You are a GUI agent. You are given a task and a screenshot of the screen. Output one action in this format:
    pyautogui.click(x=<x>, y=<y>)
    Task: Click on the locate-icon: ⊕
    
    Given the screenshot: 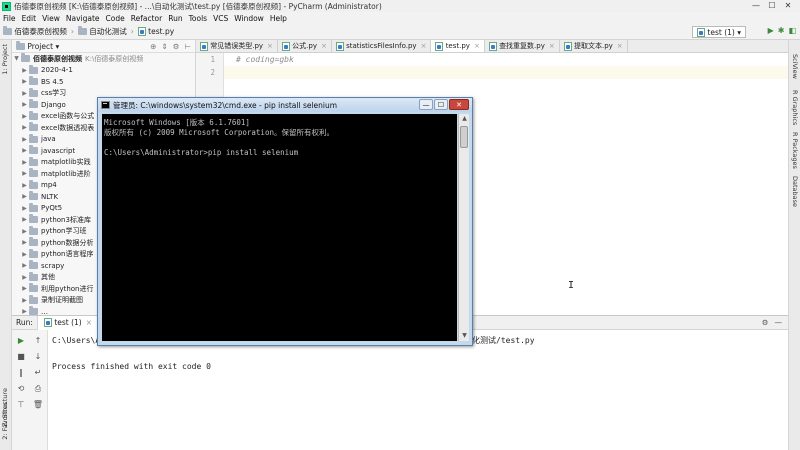 What is the action you would take?
    pyautogui.click(x=153, y=46)
    